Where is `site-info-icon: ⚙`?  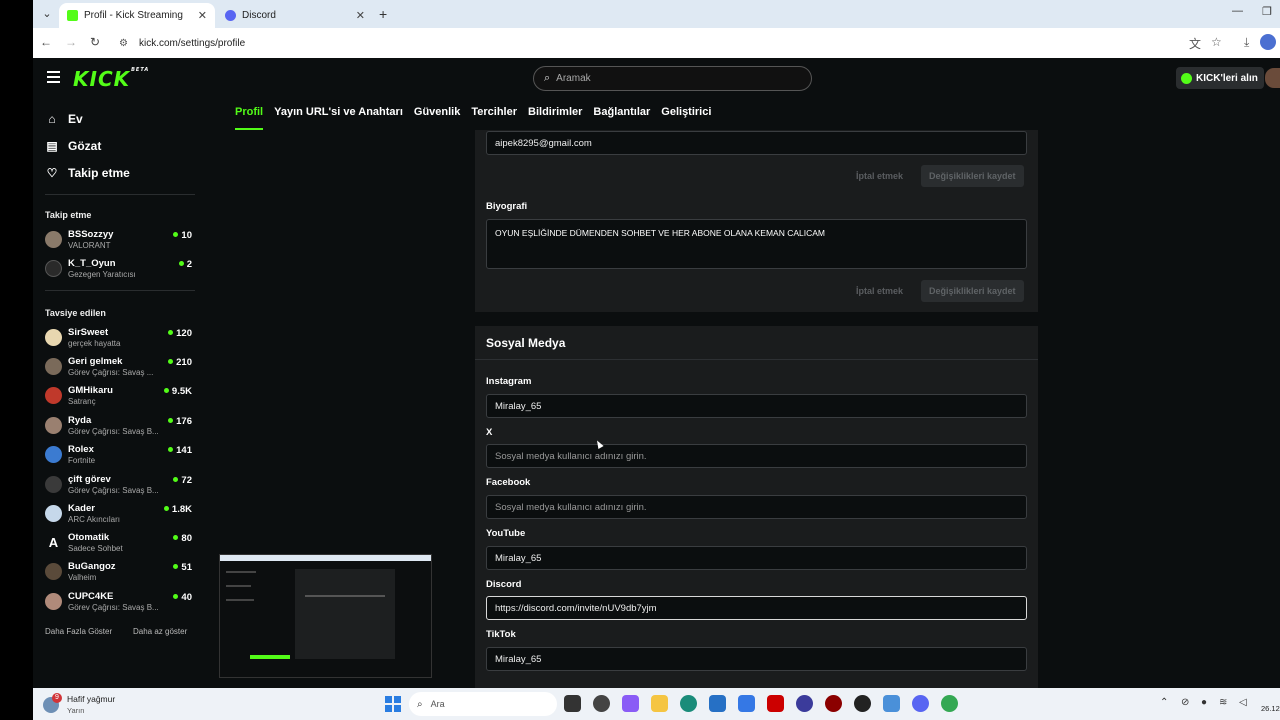 site-info-icon: ⚙ is located at coordinates (125, 43).